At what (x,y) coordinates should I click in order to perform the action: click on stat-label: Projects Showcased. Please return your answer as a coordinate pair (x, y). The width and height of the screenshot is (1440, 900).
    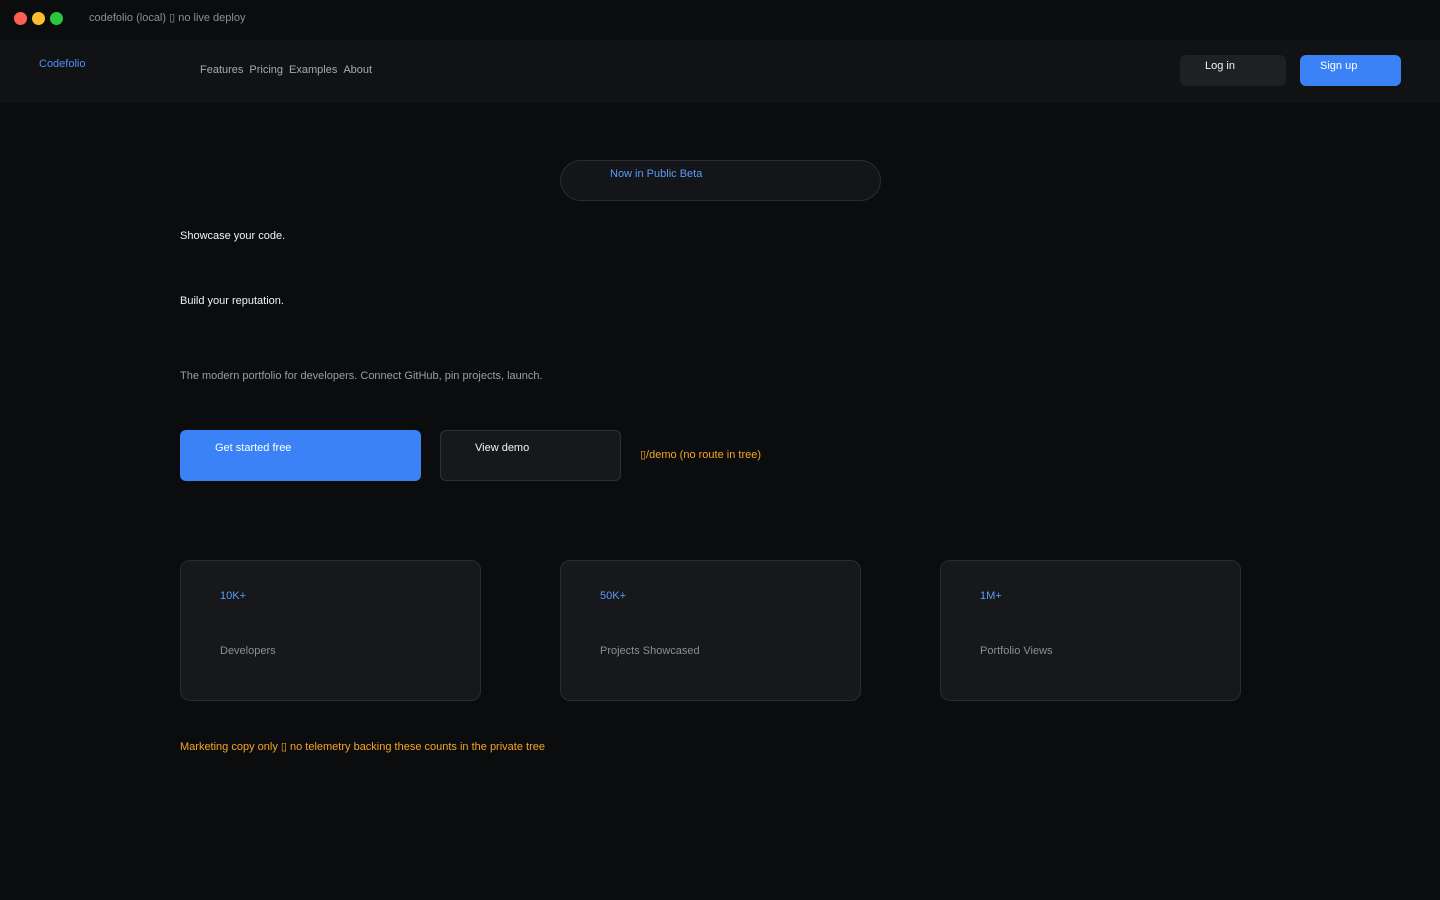
    Looking at the image, I should click on (650, 651).